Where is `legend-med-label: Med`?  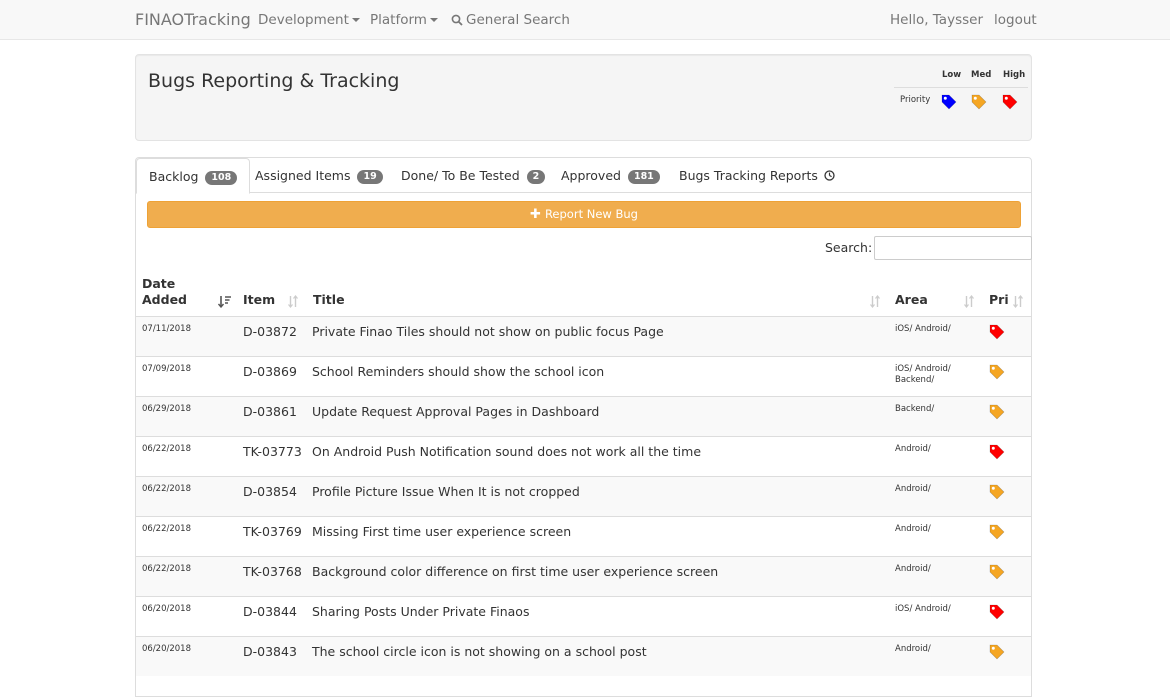
legend-med-label: Med is located at coordinates (981, 75).